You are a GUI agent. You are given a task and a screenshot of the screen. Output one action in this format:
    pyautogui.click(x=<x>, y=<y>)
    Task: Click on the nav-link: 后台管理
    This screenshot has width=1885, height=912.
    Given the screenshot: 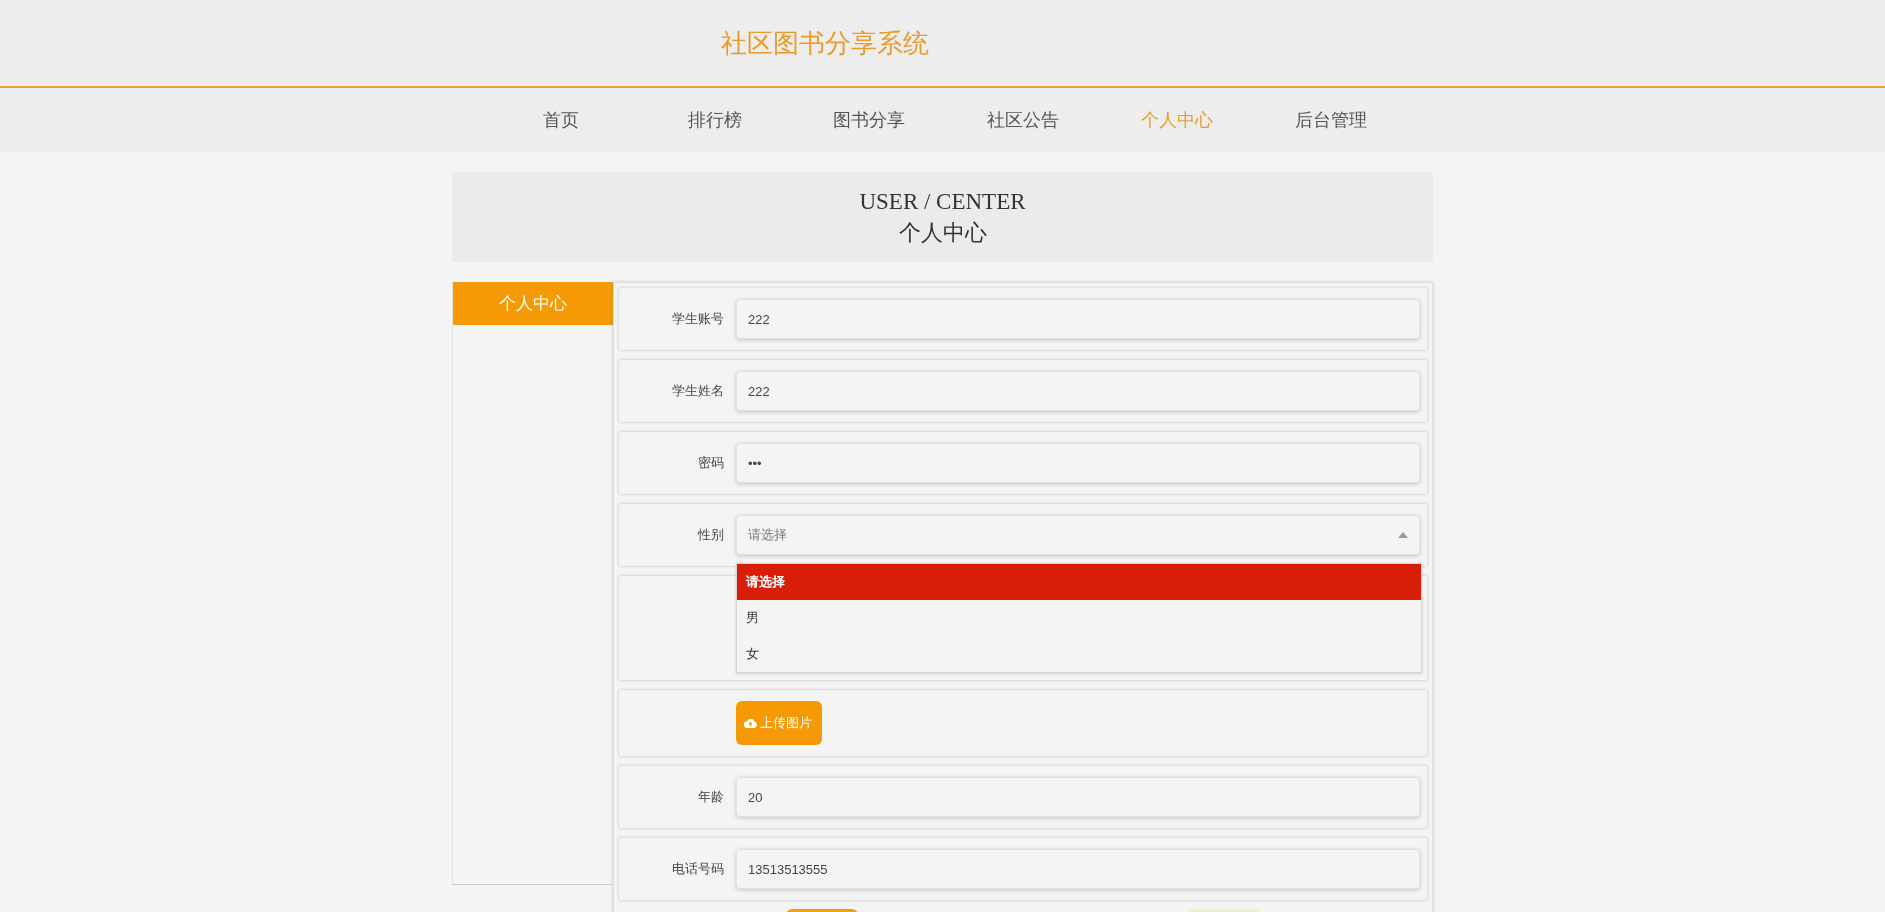 What is the action you would take?
    pyautogui.click(x=1330, y=120)
    